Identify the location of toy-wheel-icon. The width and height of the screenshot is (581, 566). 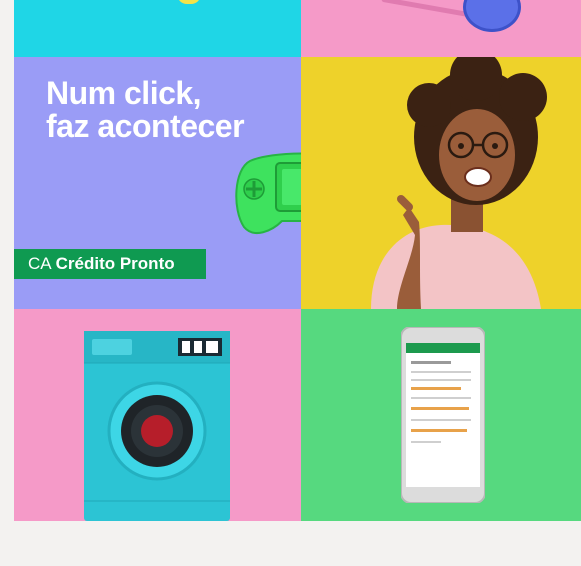
(492, 16).